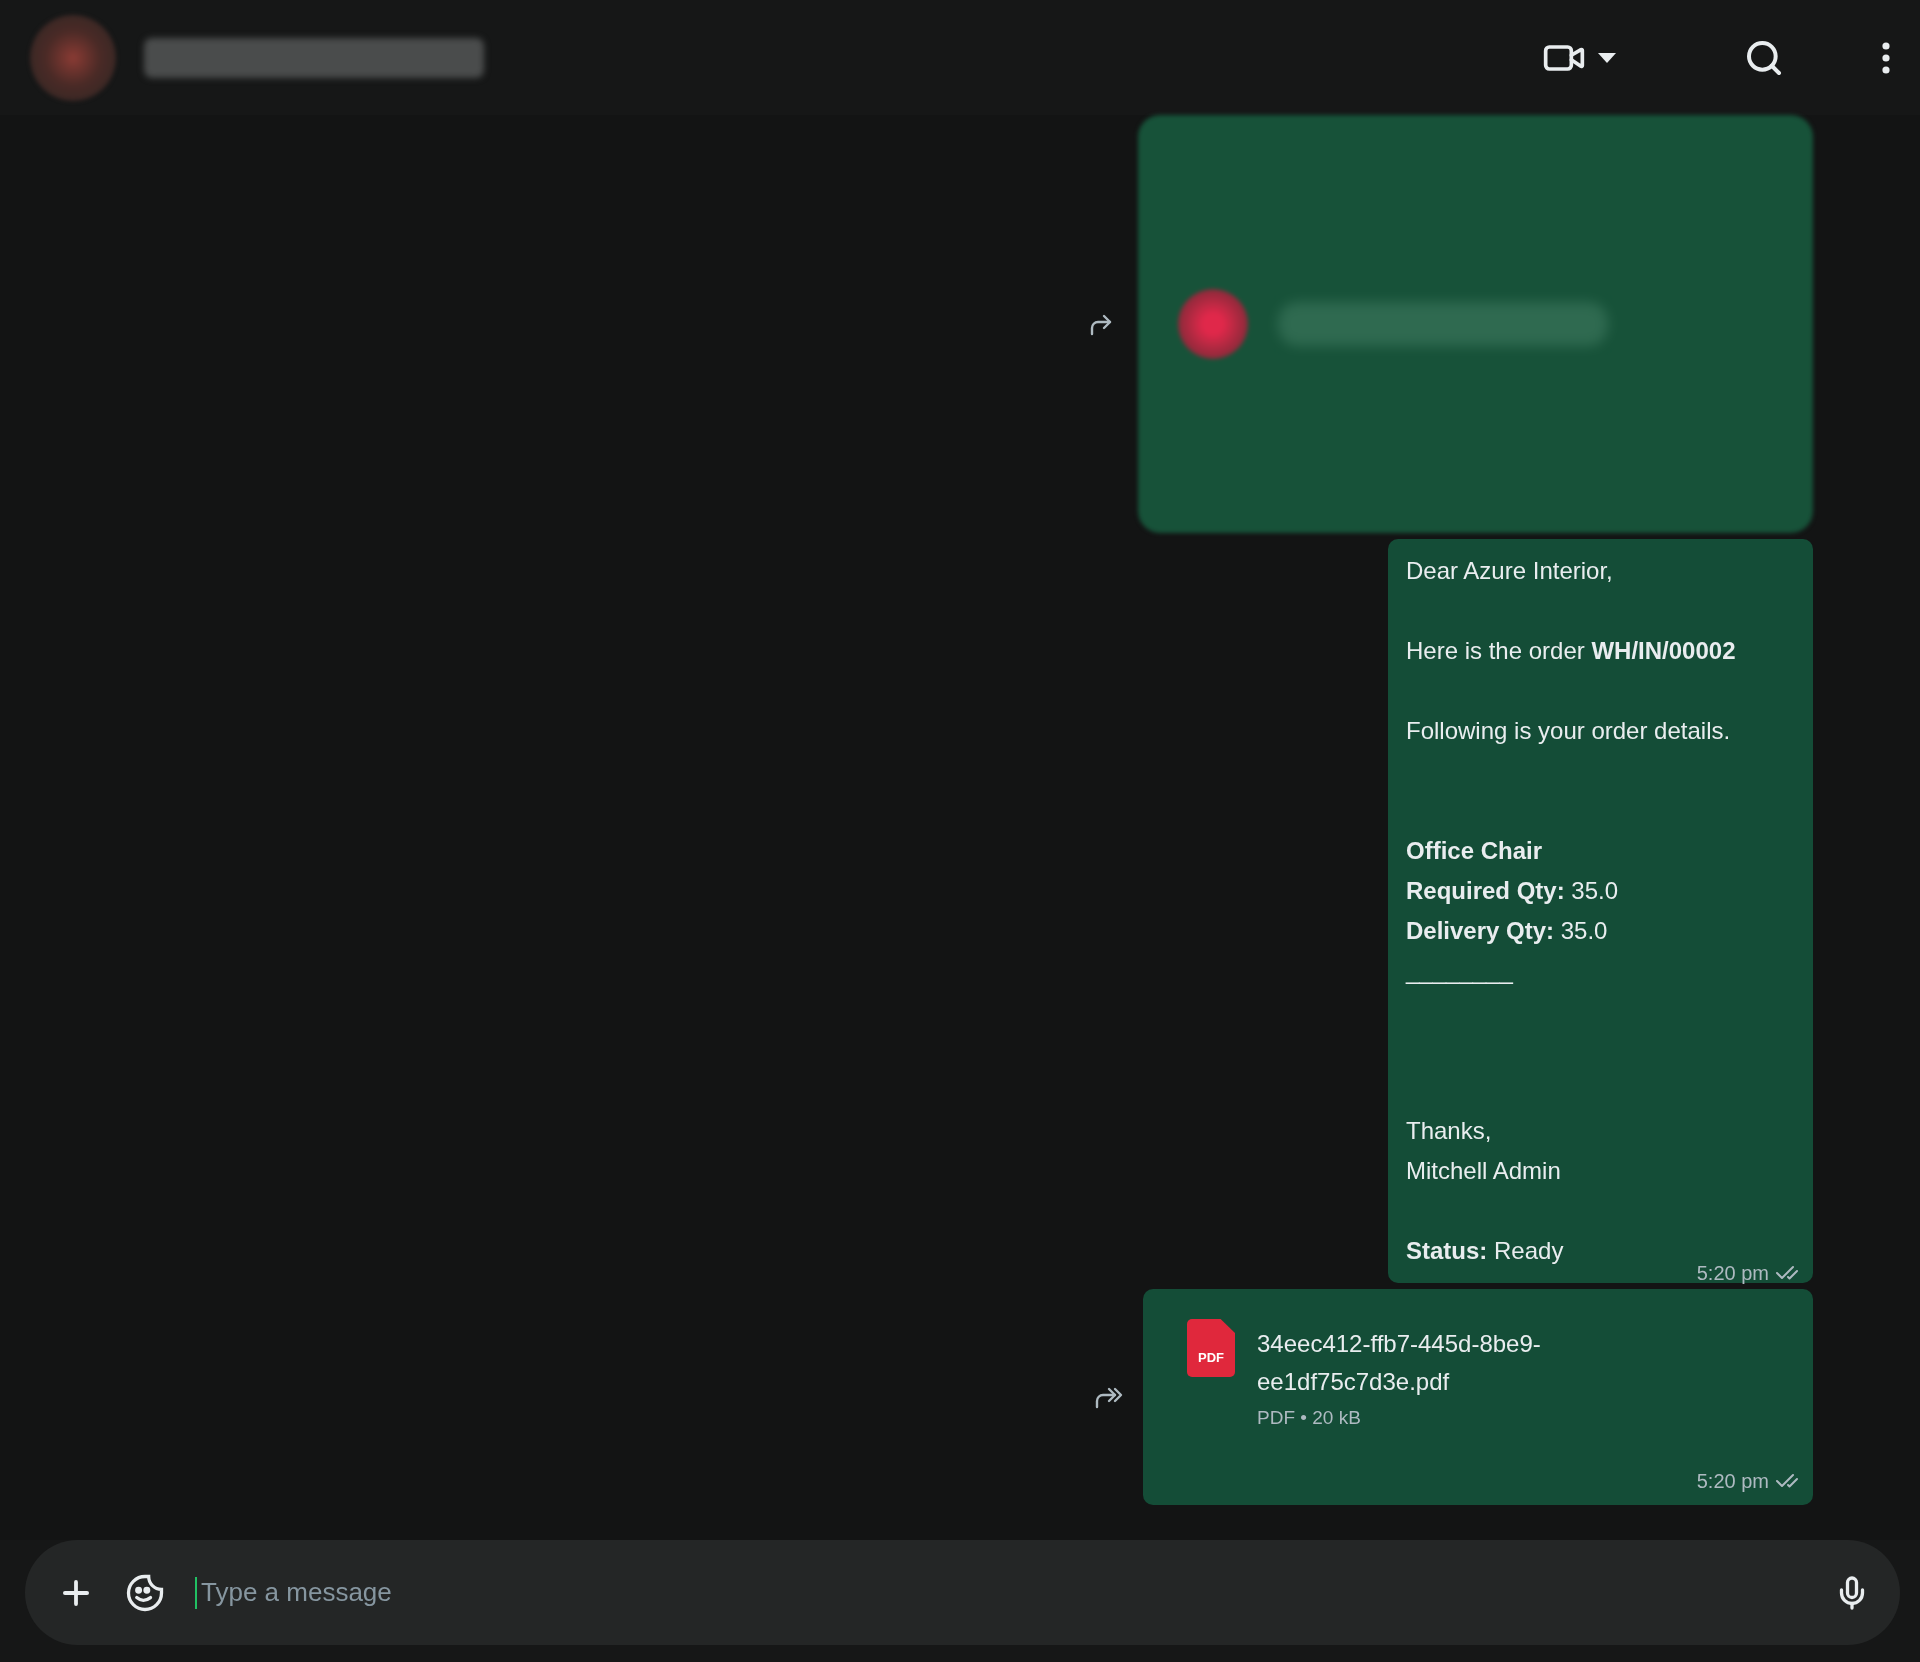  I want to click on file-name: 34eec412-ffb7-445d-8be9-ee1df75c7d3e.pdf, so click(1437, 1363).